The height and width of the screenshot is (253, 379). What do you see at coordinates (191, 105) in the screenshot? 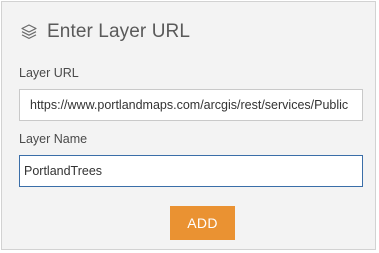
I see `layer-url-input` at bounding box center [191, 105].